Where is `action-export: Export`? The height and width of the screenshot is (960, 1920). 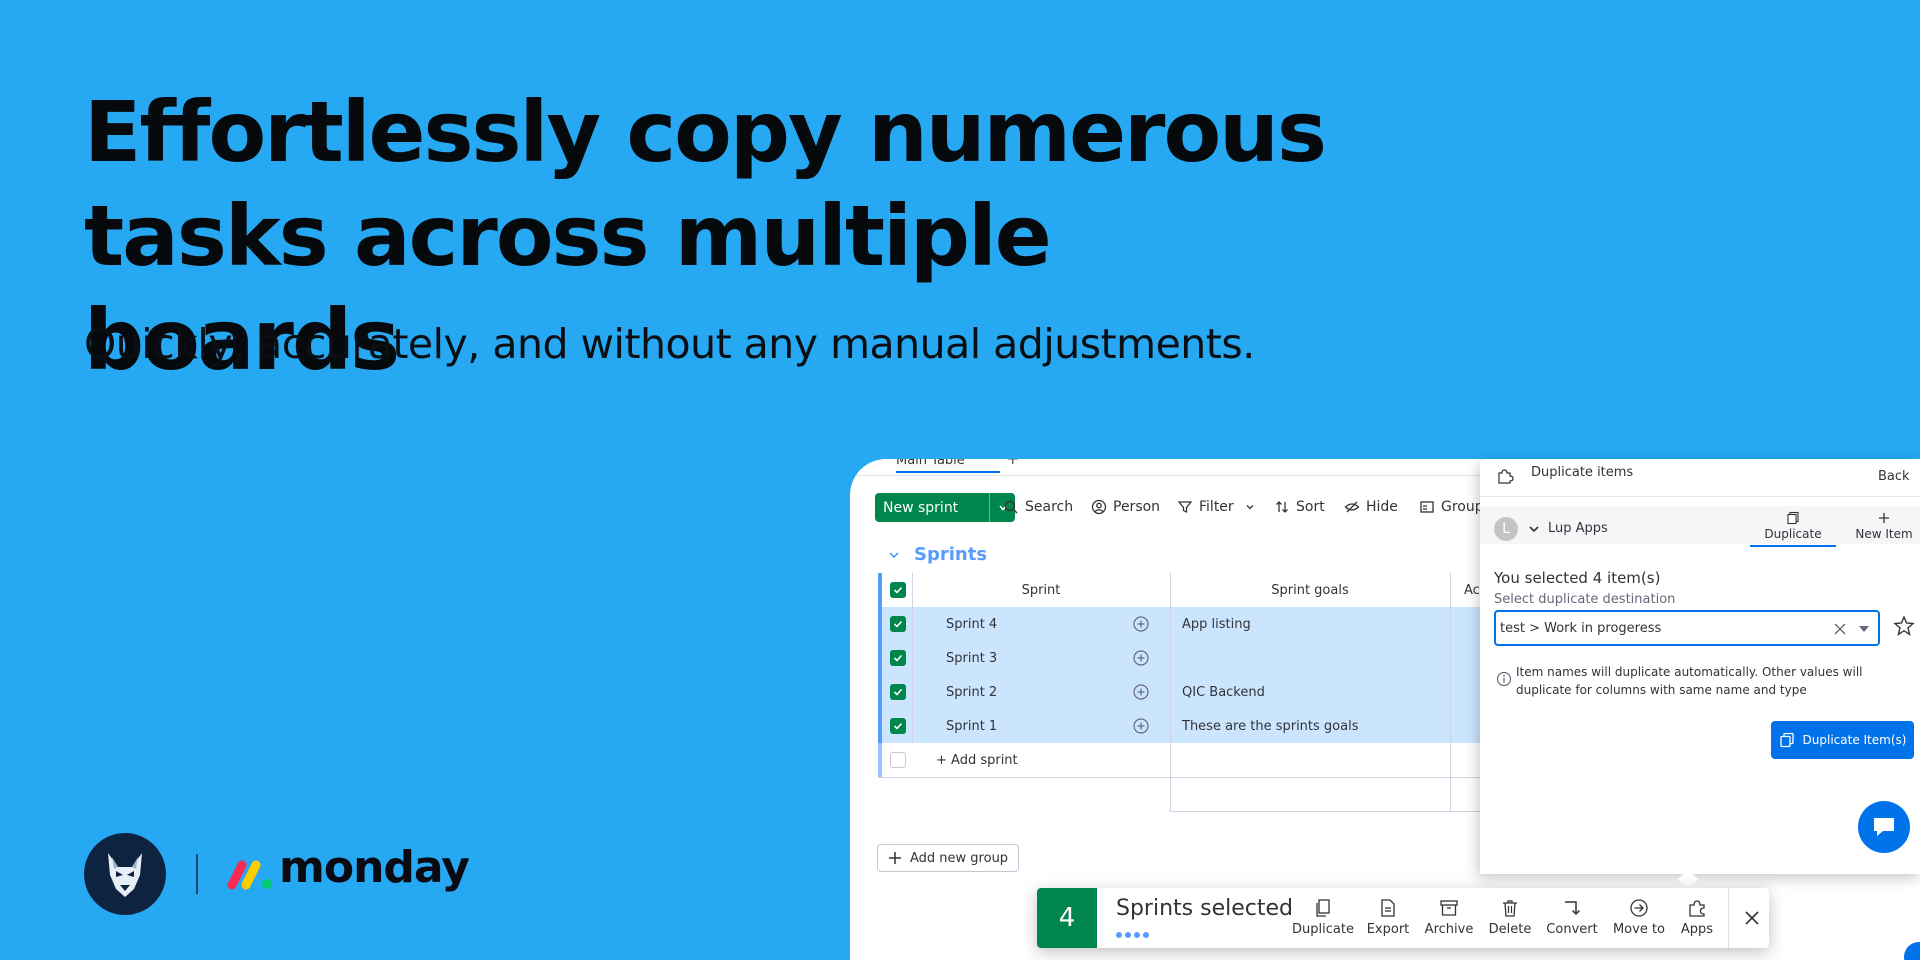
action-export: Export is located at coordinates (1388, 917).